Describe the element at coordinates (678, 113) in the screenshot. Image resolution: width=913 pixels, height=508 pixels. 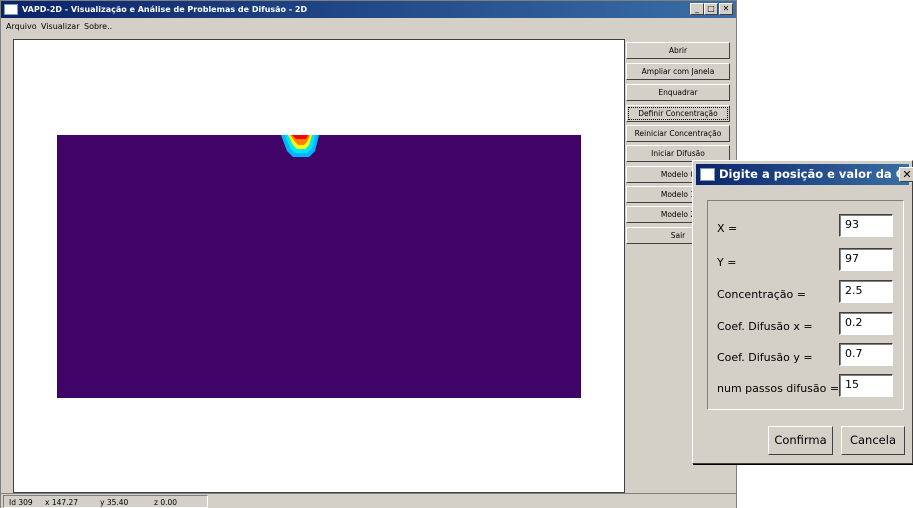
I see `define-concentration-button: Definir Concentração` at that location.